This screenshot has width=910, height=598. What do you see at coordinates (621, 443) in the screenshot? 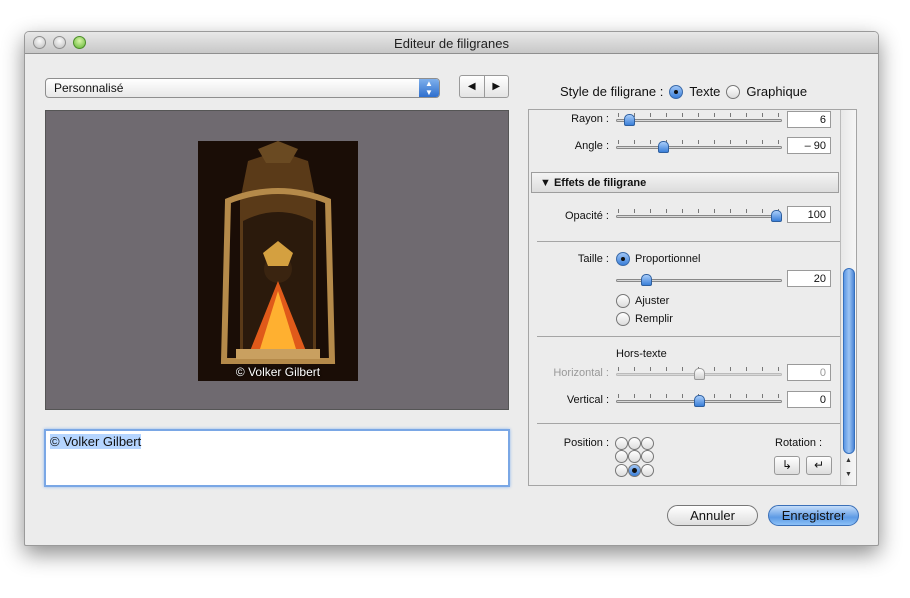
I see `position-top-left` at bounding box center [621, 443].